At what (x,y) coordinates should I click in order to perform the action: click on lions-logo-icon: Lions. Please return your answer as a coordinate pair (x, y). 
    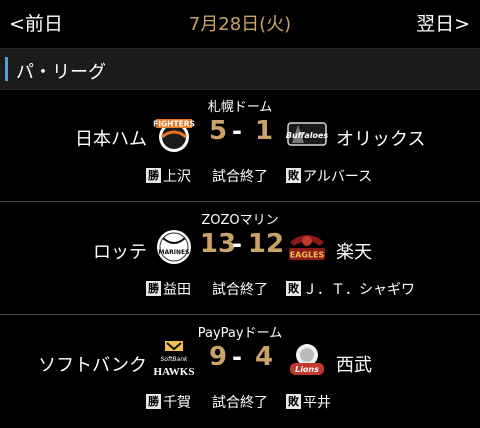
    Looking at the image, I should click on (307, 359).